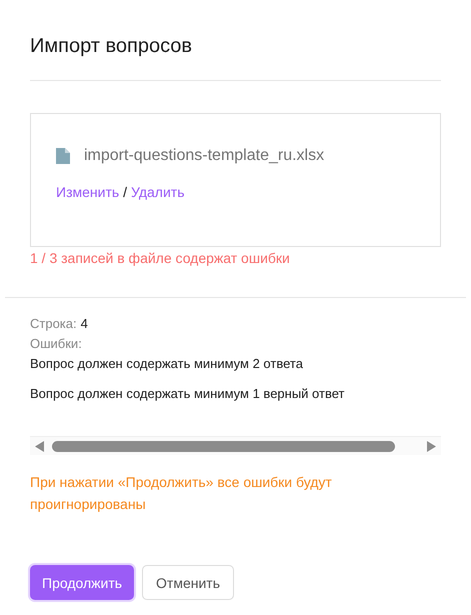 The height and width of the screenshot is (615, 471). I want to click on scroll-right-icon, so click(431, 446).